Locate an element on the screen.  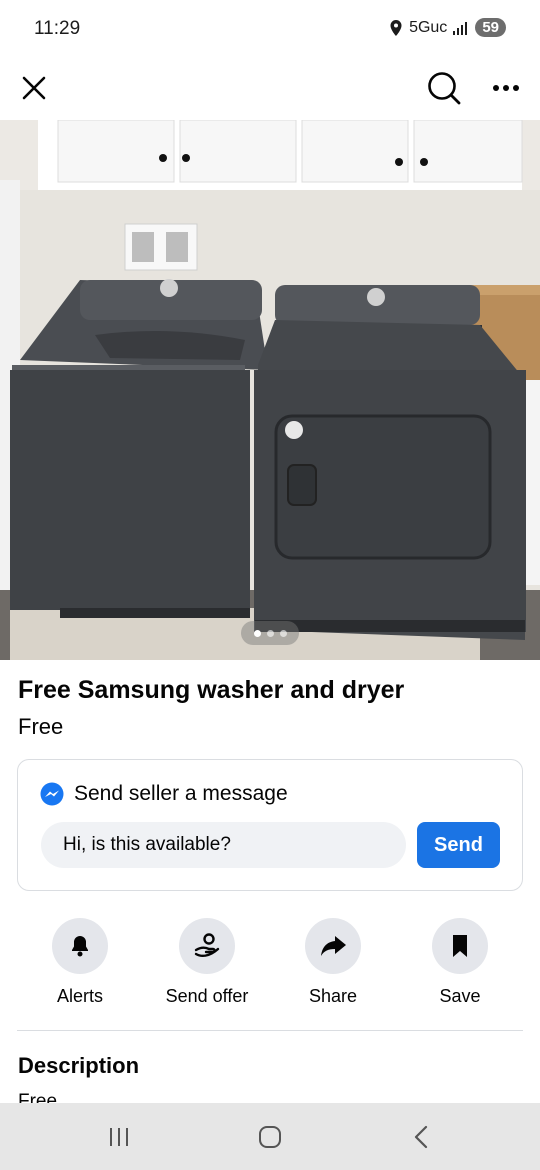
share-arrow-icon is located at coordinates (333, 946).